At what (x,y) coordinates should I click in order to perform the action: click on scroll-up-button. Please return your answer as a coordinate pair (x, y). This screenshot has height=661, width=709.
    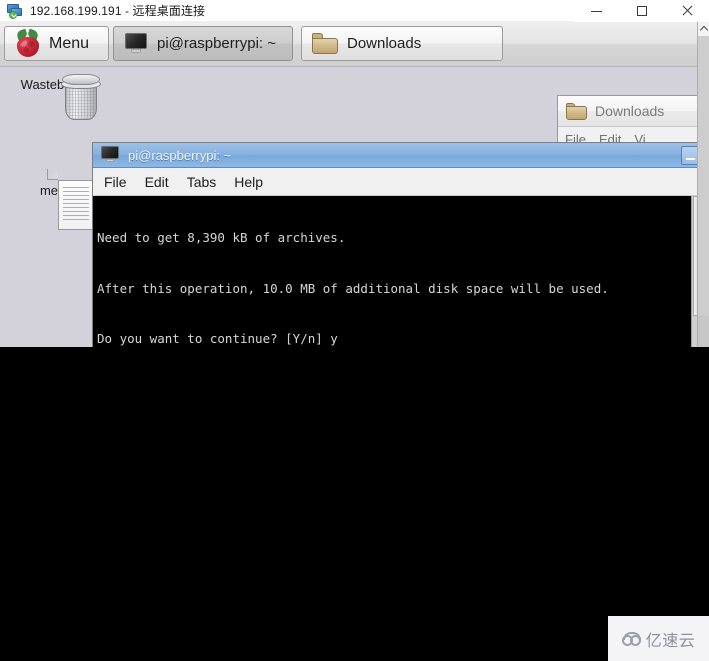
    Looking at the image, I should click on (703, 29).